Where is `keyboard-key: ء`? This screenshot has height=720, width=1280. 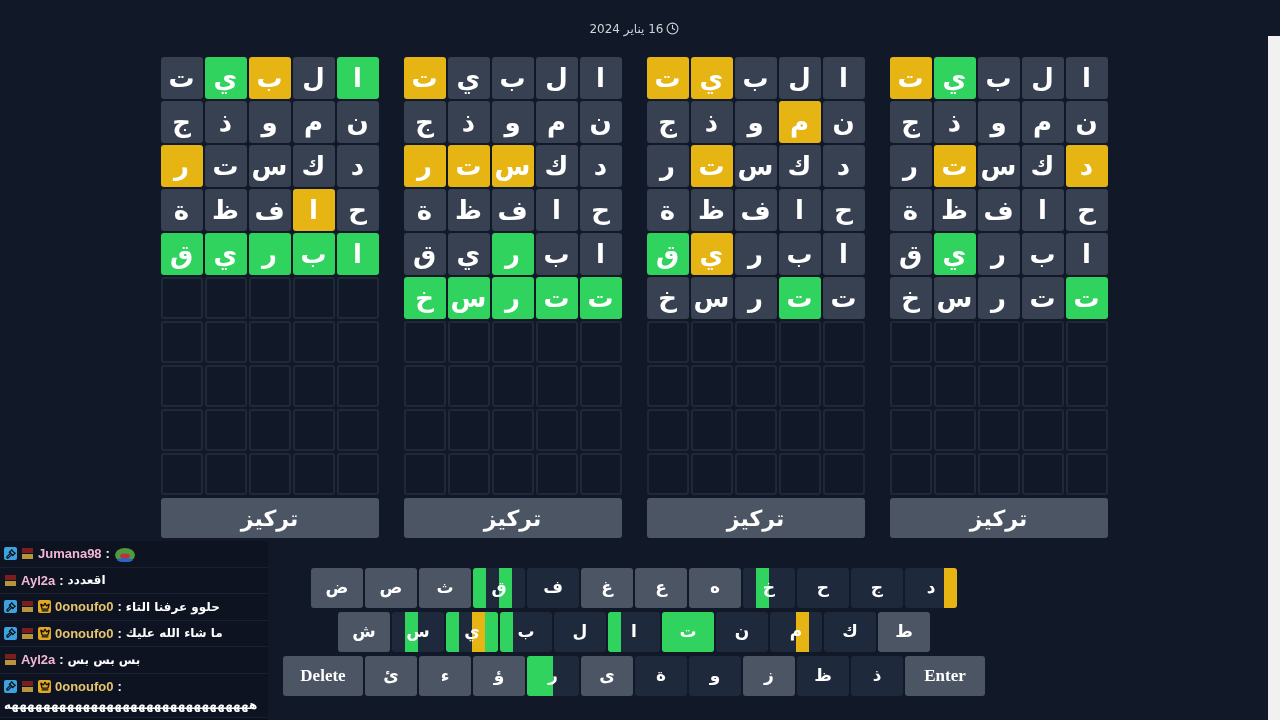
keyboard-key: ء is located at coordinates (445, 676).